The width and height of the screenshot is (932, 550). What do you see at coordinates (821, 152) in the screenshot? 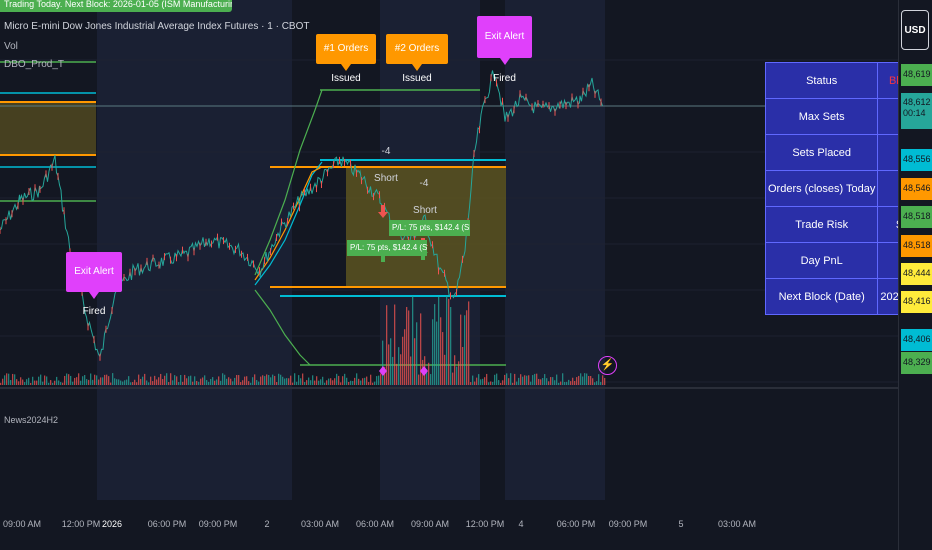
I see `status-key: Sets Placed` at bounding box center [821, 152].